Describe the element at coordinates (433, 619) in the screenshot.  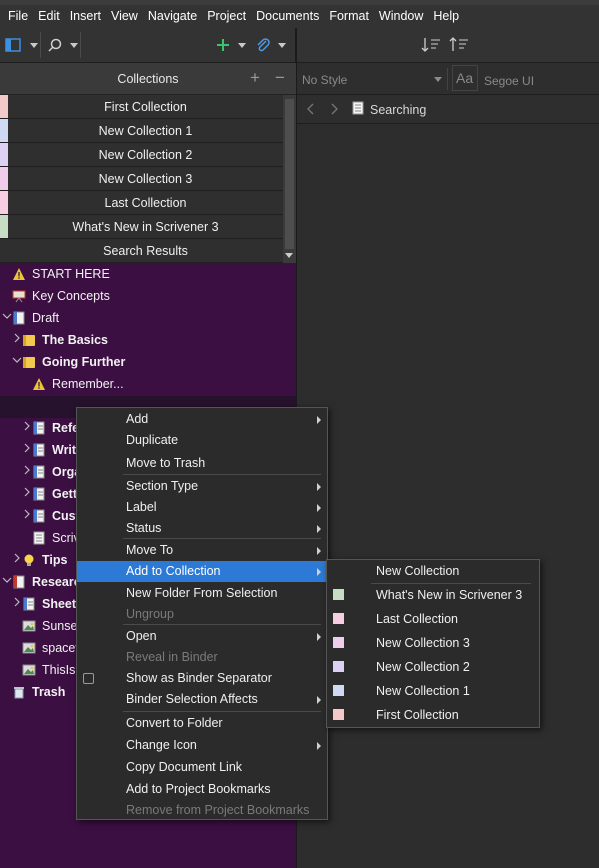
I see `submenu-collection-item: Last Collection` at that location.